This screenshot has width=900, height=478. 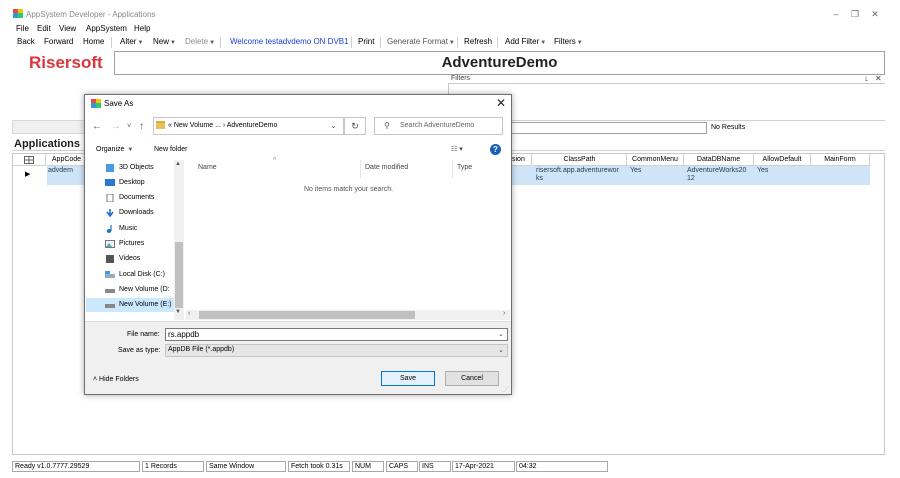 What do you see at coordinates (145, 304) in the screenshot?
I see `nav-item-new-volume-e: New Volume (E:)` at bounding box center [145, 304].